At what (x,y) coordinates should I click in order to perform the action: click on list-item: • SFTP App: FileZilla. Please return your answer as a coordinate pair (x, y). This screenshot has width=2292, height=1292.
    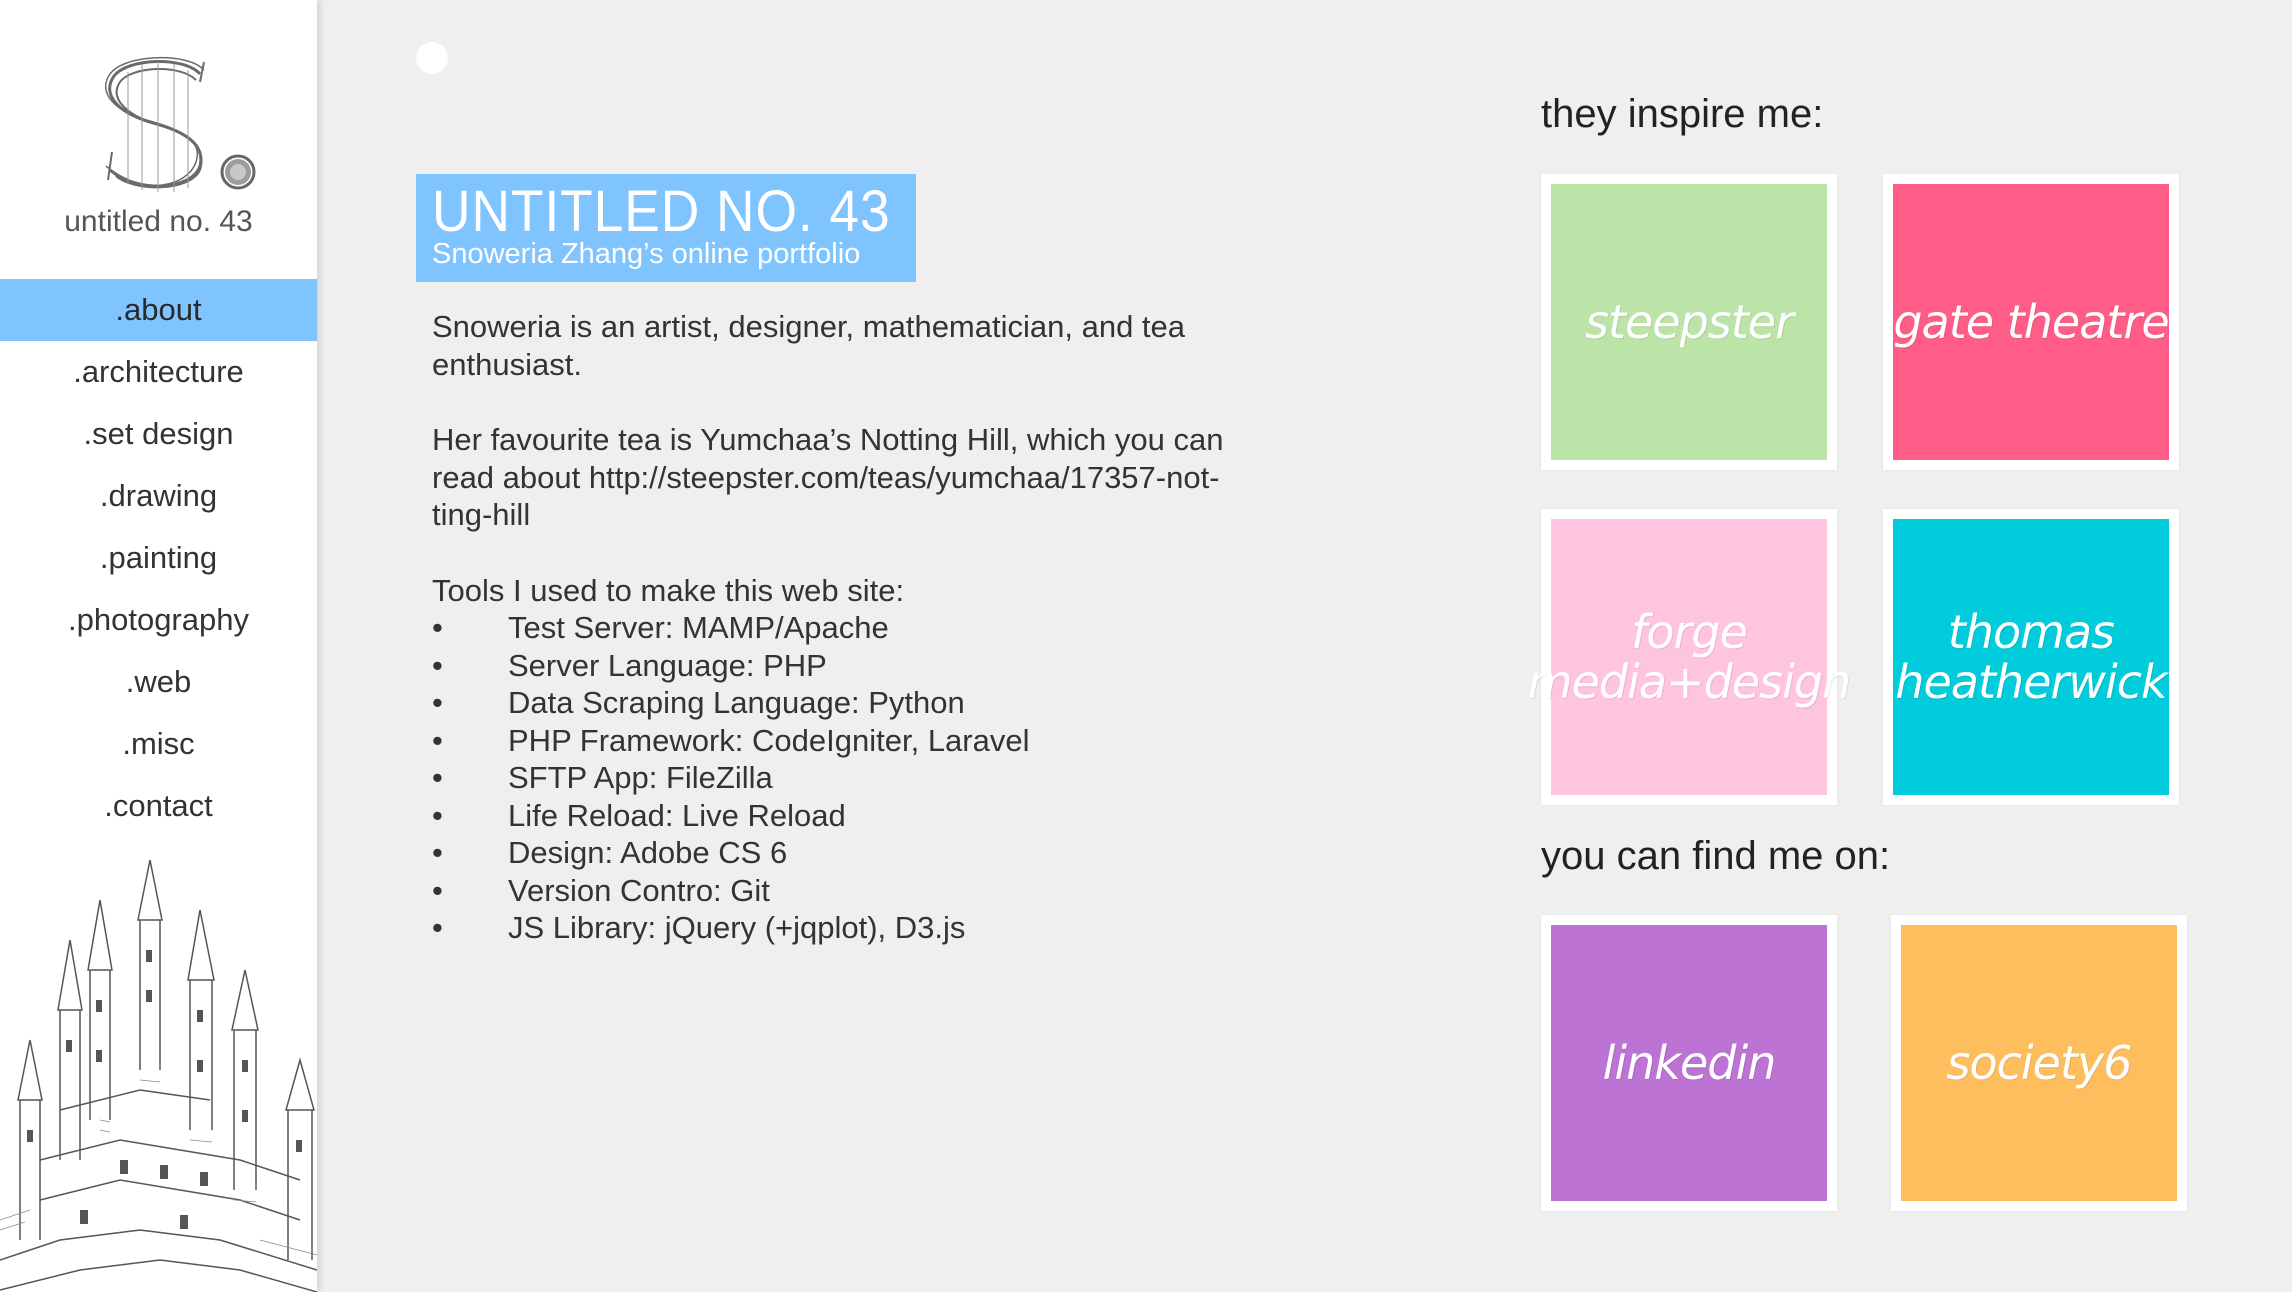
    Looking at the image, I should click on (847, 778).